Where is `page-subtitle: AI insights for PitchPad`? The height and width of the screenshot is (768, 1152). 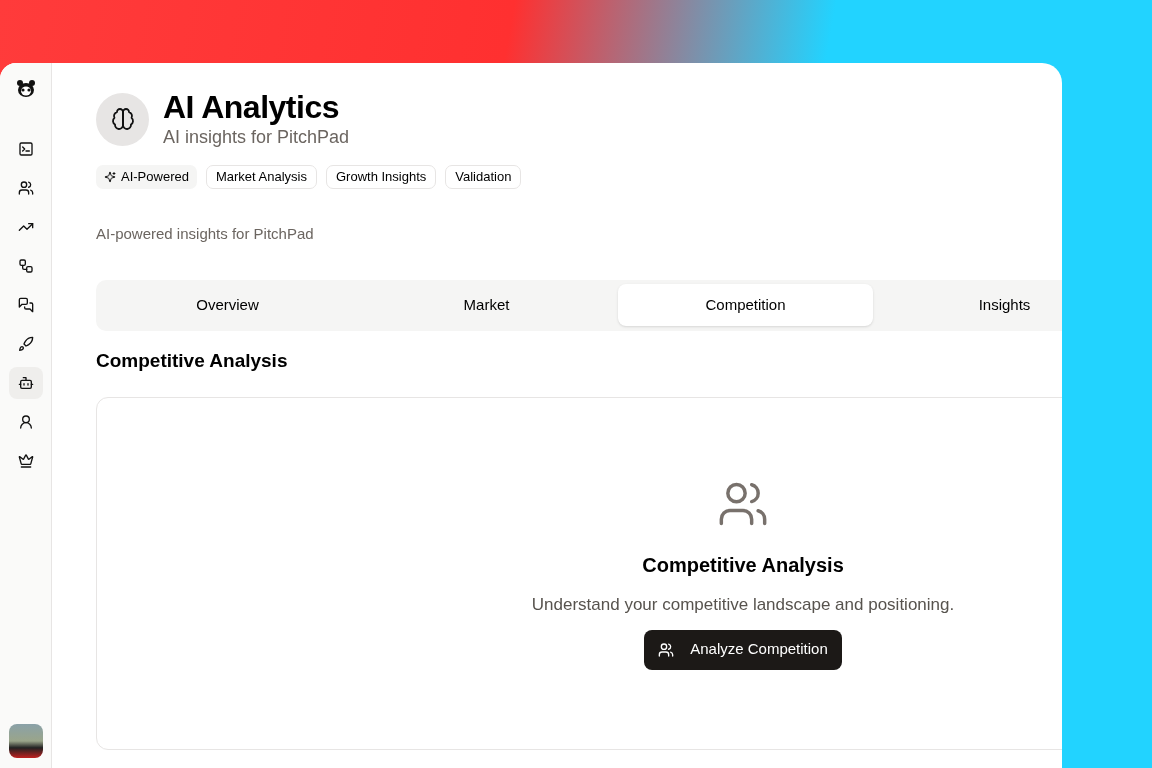 page-subtitle: AI insights for PitchPad is located at coordinates (256, 137).